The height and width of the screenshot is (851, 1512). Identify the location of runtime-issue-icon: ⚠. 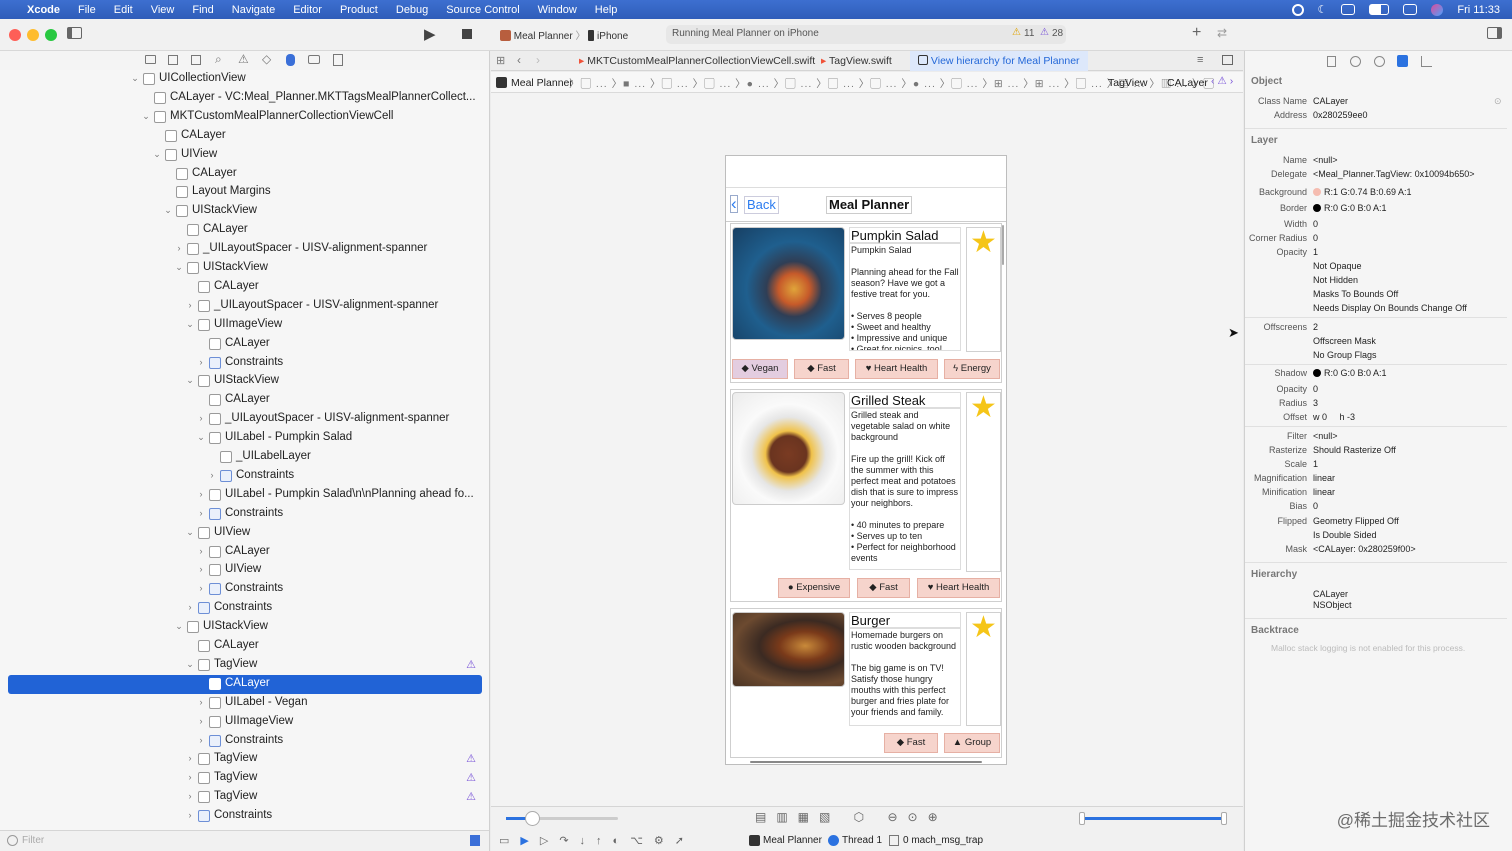
(471, 664).